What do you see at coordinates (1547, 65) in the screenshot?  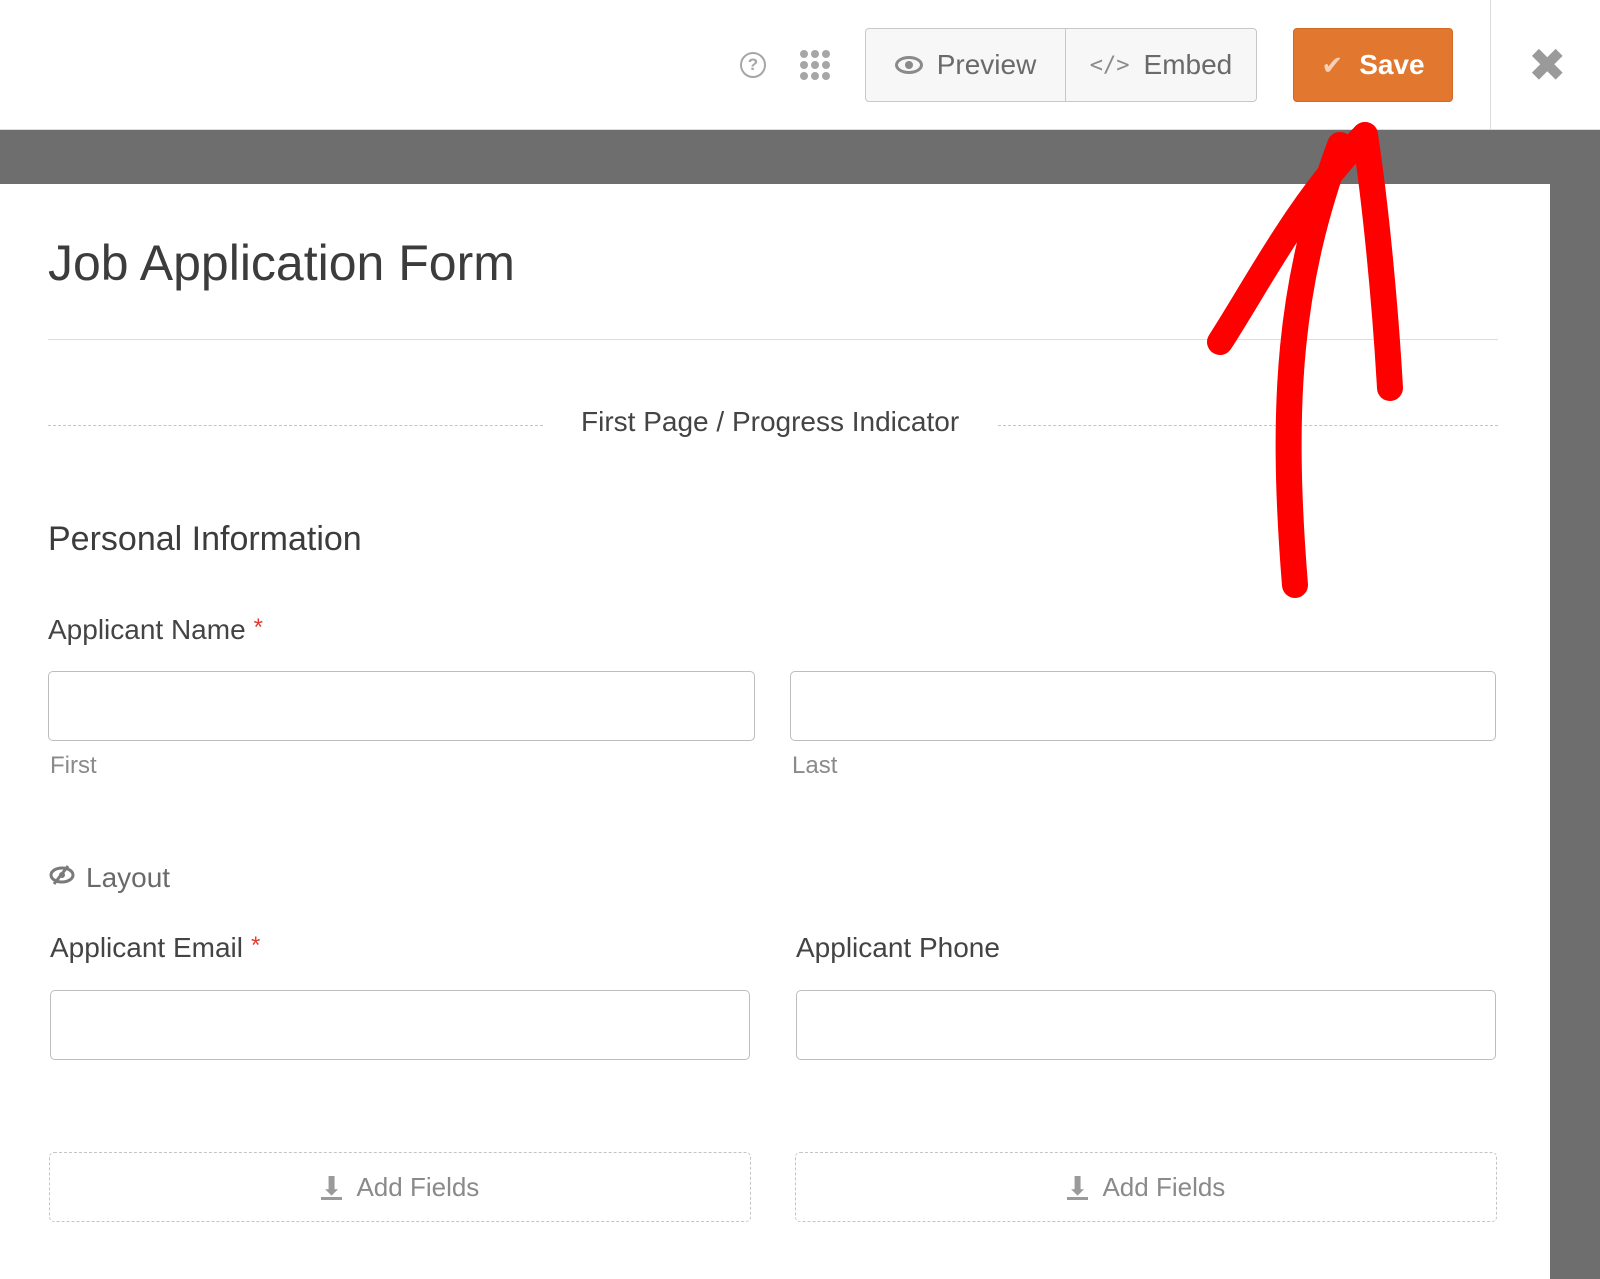 I see `close-icon: ✖` at bounding box center [1547, 65].